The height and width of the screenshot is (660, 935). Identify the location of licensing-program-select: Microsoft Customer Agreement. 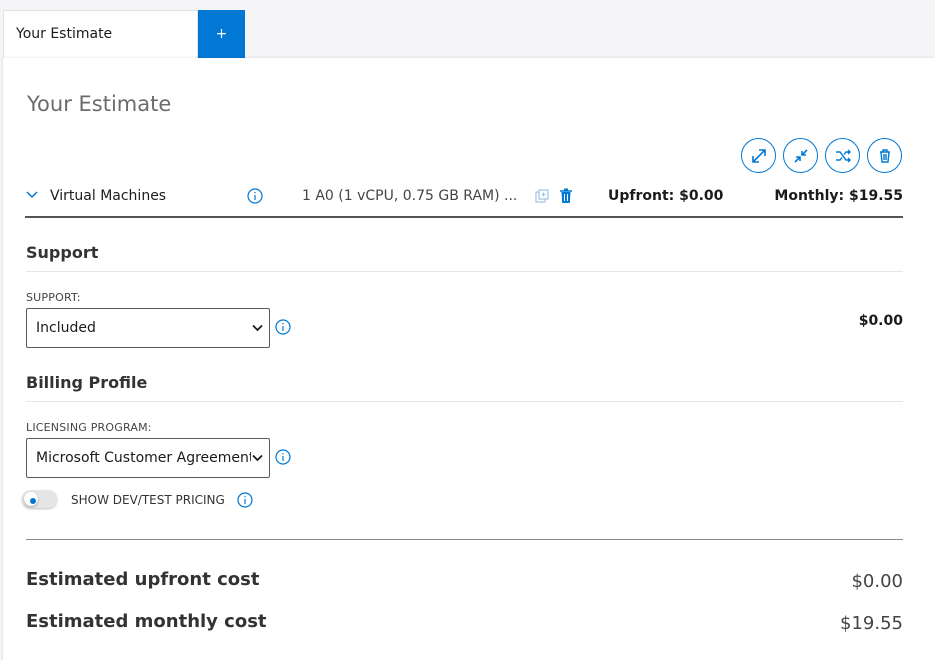
(148, 458).